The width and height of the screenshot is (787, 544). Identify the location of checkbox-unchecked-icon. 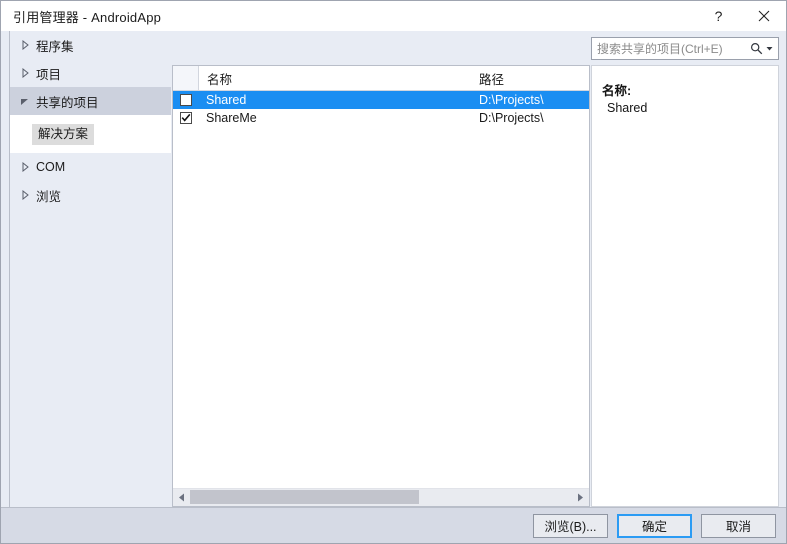
(185, 100).